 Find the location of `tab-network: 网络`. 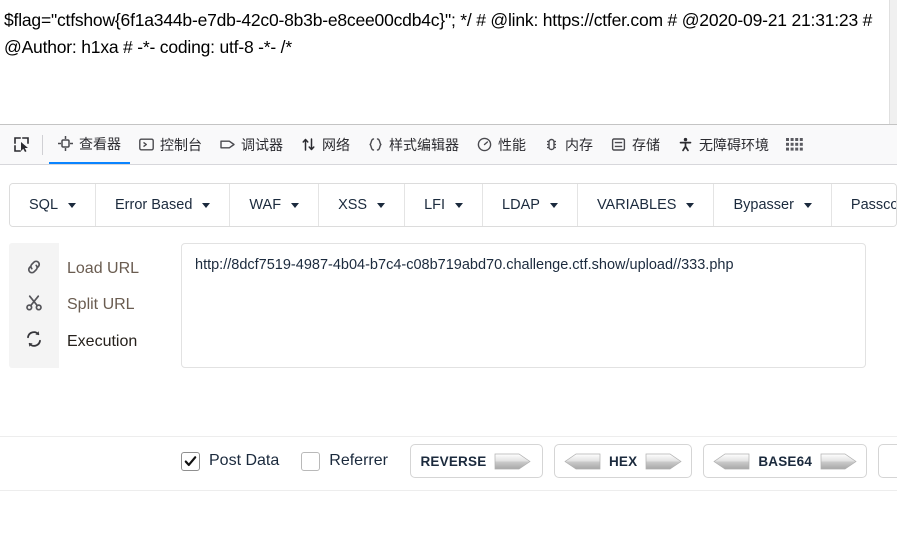

tab-network: 网络 is located at coordinates (325, 145).